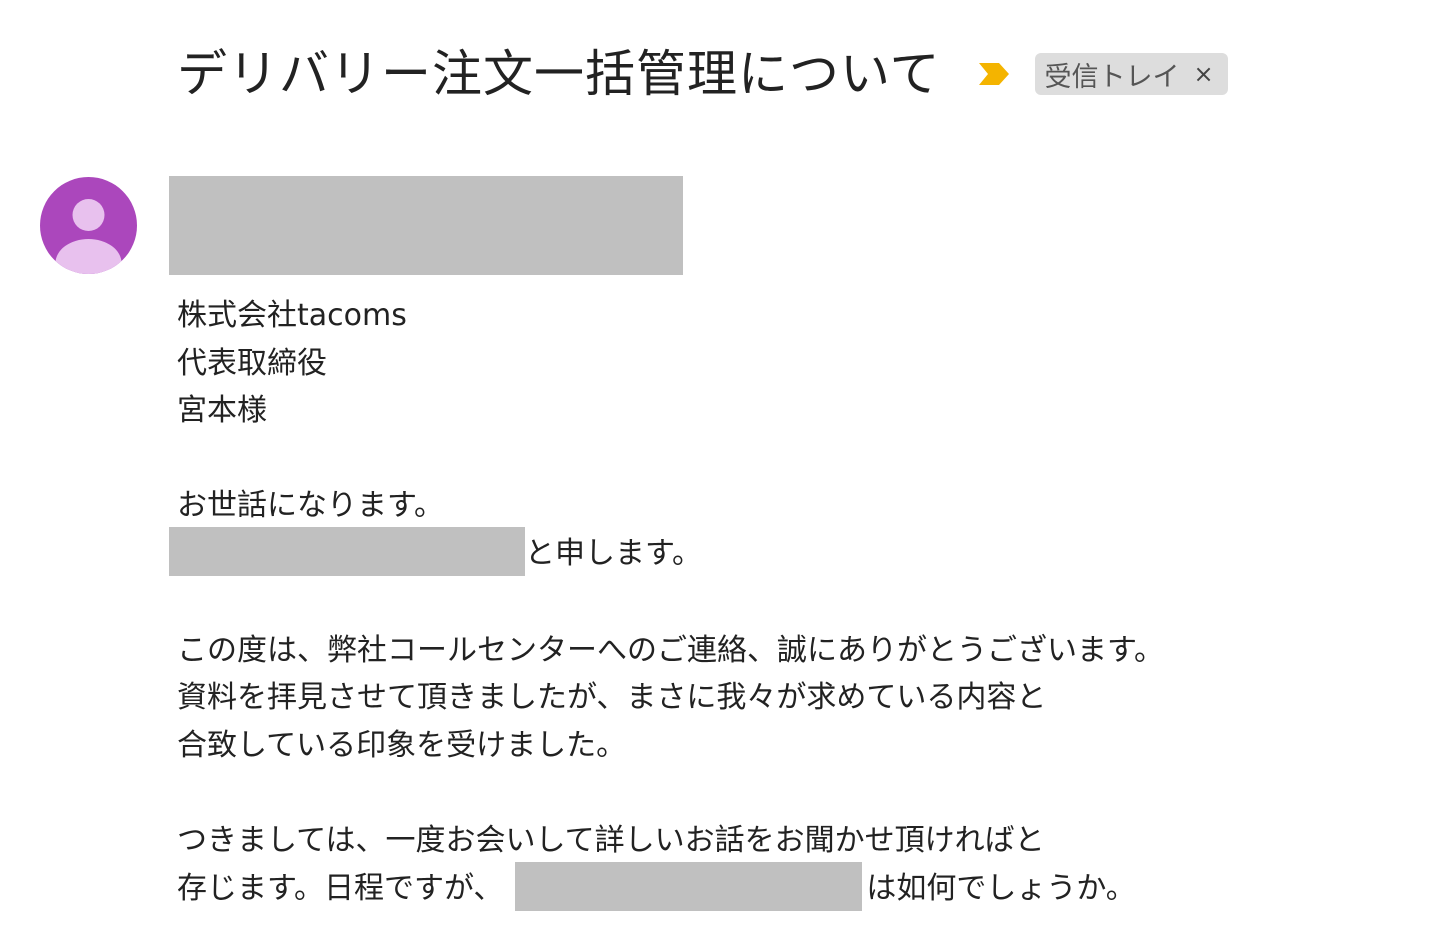 This screenshot has width=1440, height=948. Describe the element at coordinates (426, 225) in the screenshot. I see `sender-name-redaction` at that location.